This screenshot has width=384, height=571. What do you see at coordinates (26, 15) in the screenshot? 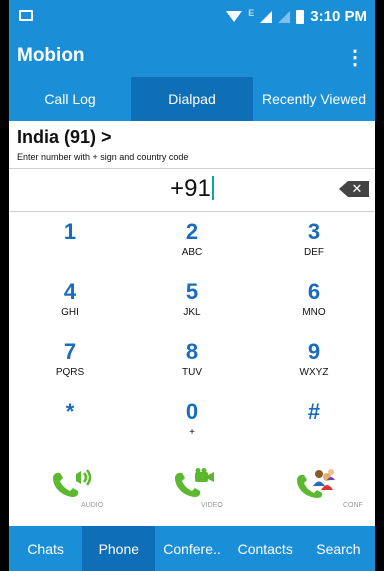
I see `gallery-notification-icon` at bounding box center [26, 15].